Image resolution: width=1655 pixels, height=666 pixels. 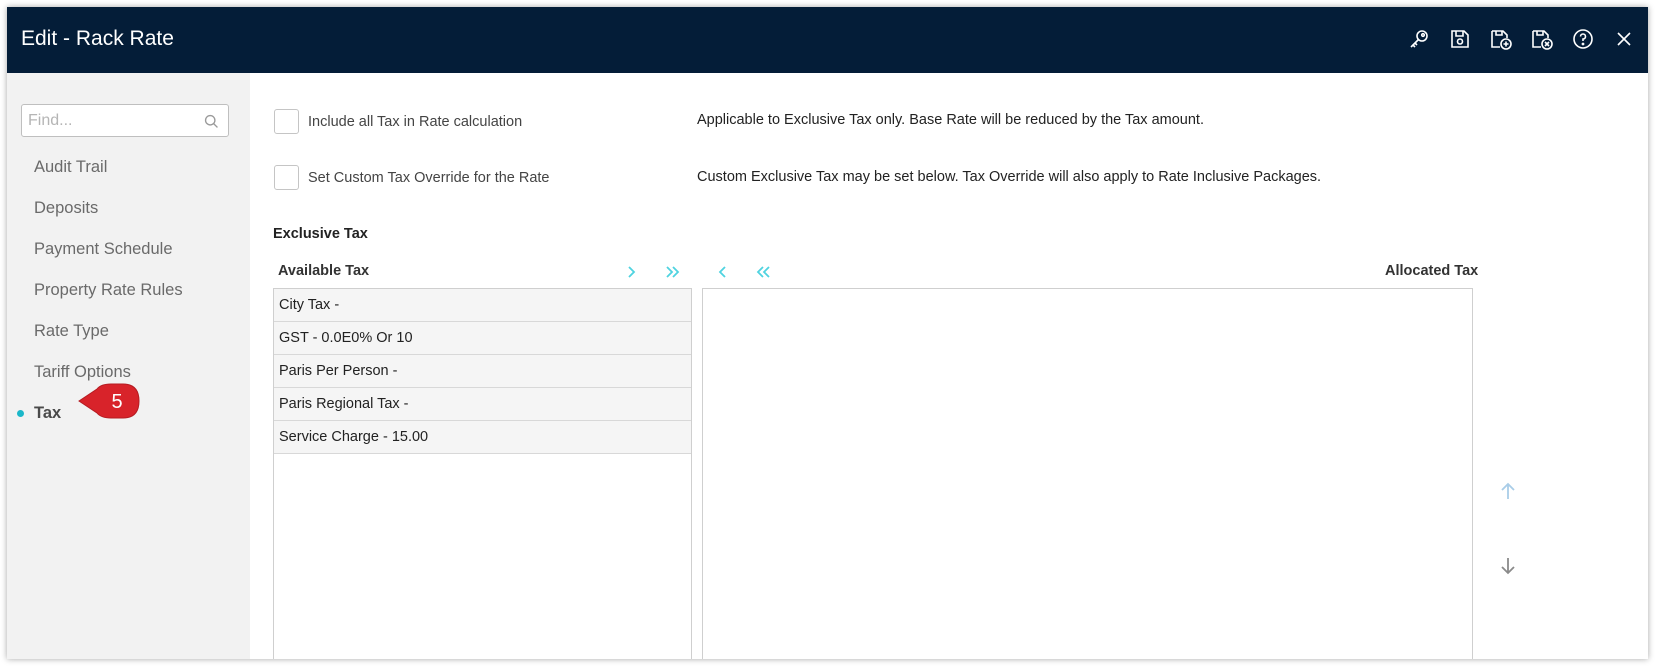 I want to click on move-up-button, so click(x=1508, y=491).